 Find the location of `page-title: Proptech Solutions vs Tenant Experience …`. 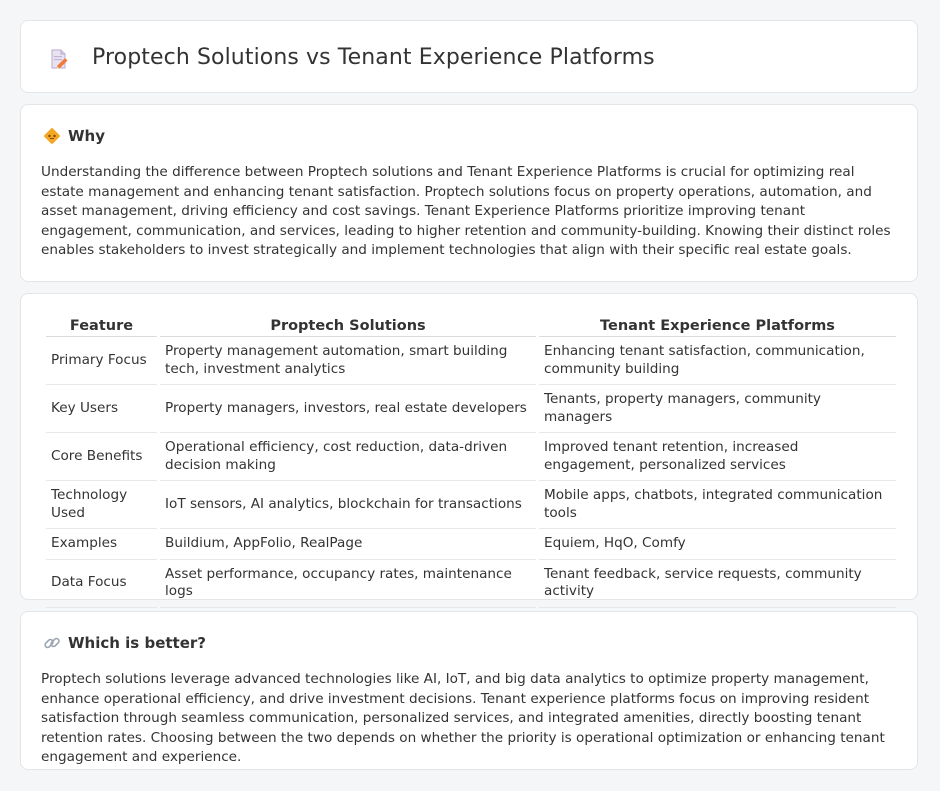

page-title: Proptech Solutions vs Tenant Experience … is located at coordinates (373, 57).